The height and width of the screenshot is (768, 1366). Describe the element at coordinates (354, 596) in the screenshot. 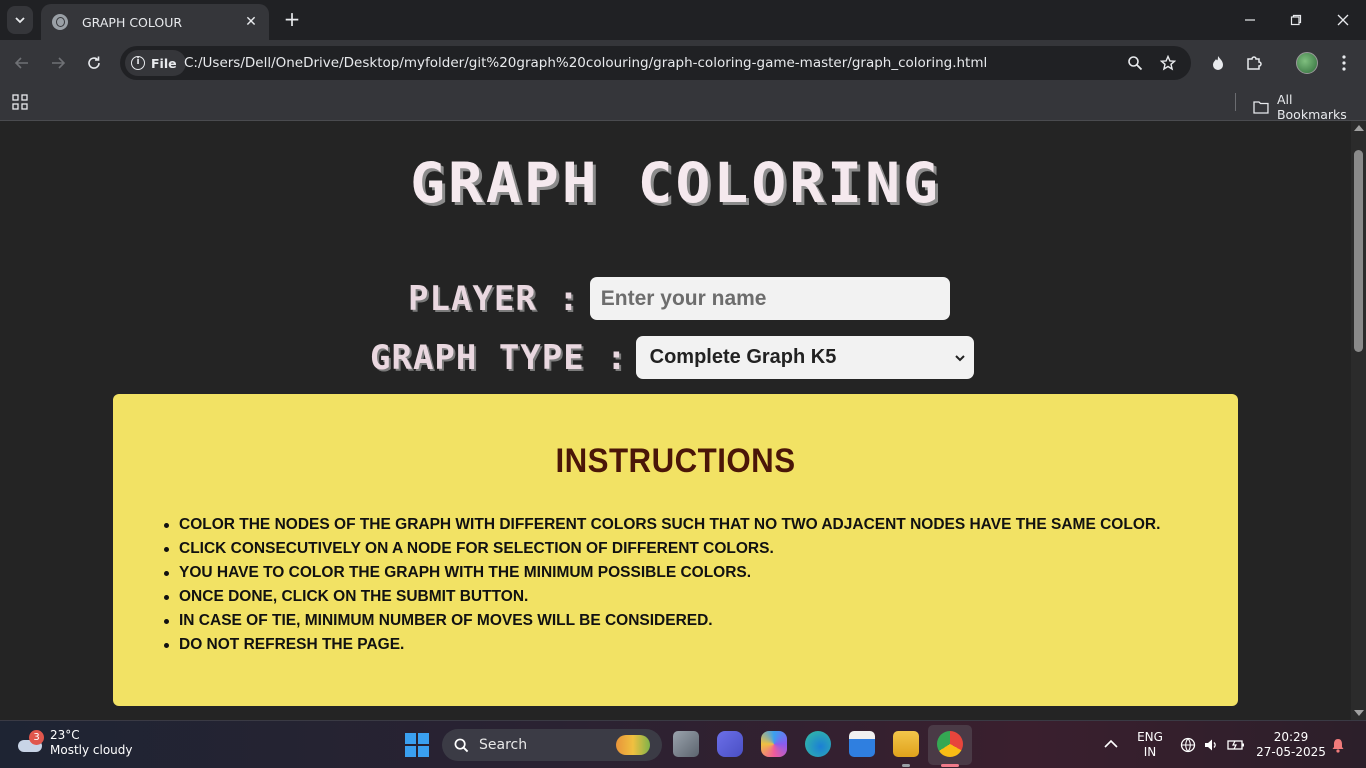

I see `instruction-text: Once done, click on the submit button.` at that location.